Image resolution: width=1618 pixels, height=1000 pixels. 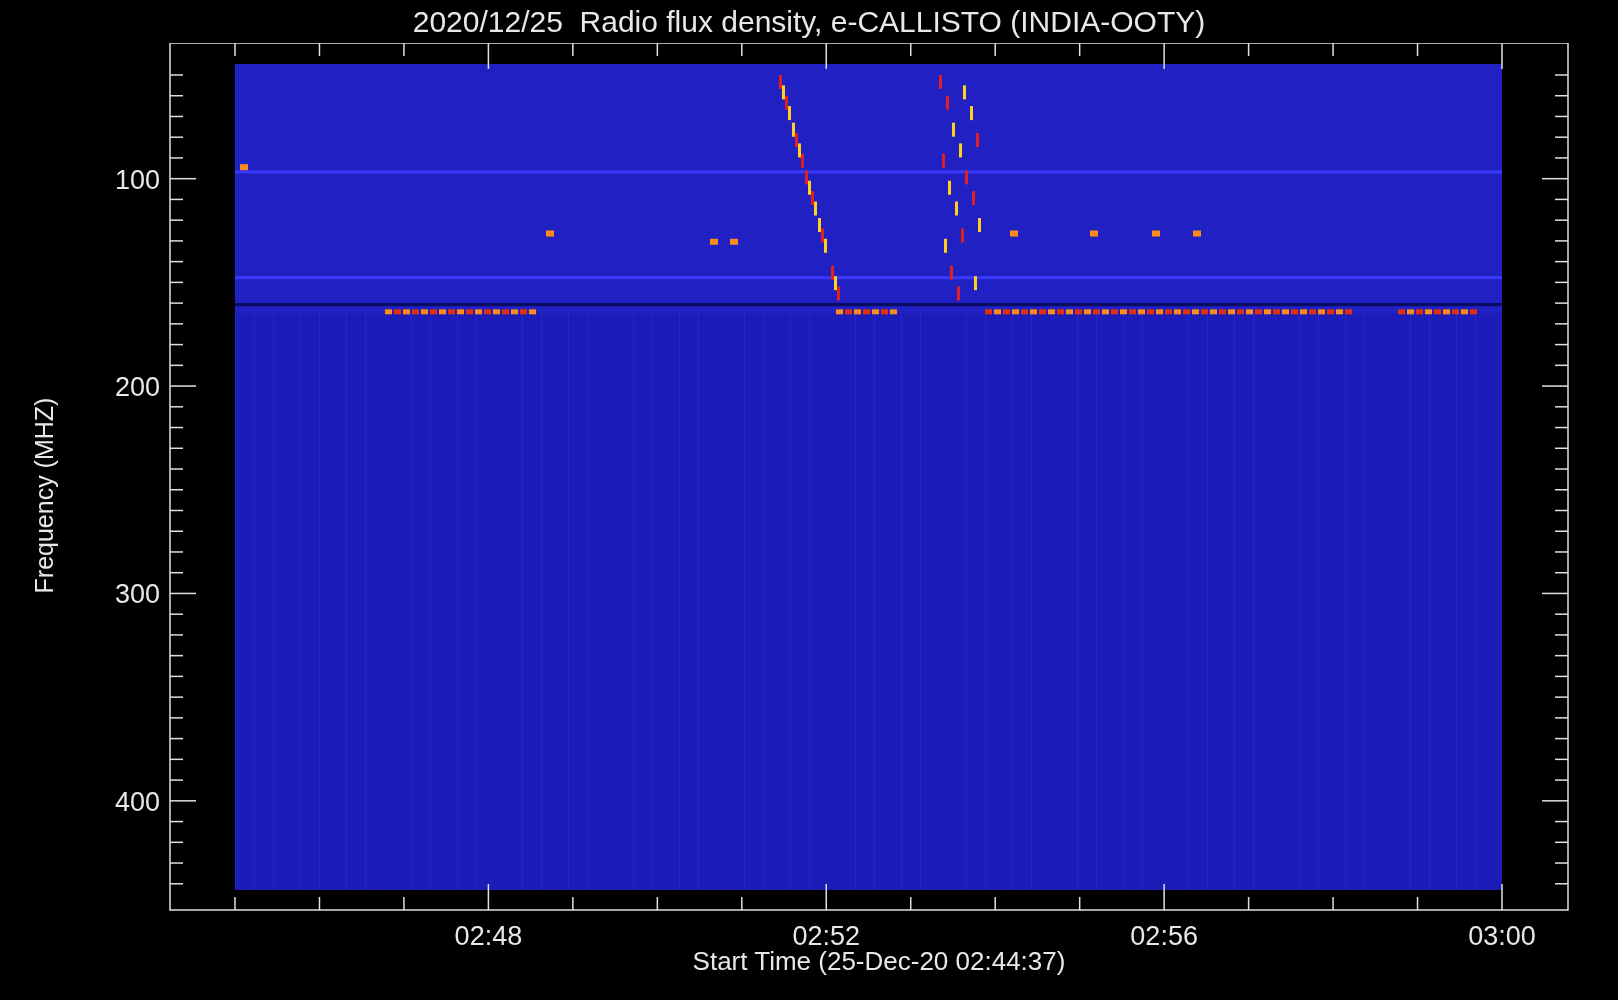 I want to click on y-axis-label: Frequency (MHZ), so click(x=45, y=495).